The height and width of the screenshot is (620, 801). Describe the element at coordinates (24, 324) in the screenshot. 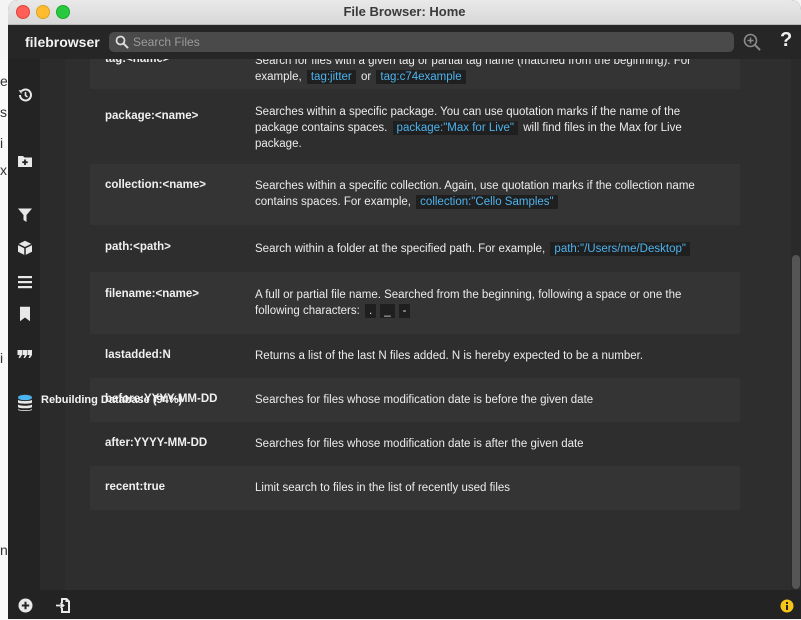

I see `sidebar` at that location.